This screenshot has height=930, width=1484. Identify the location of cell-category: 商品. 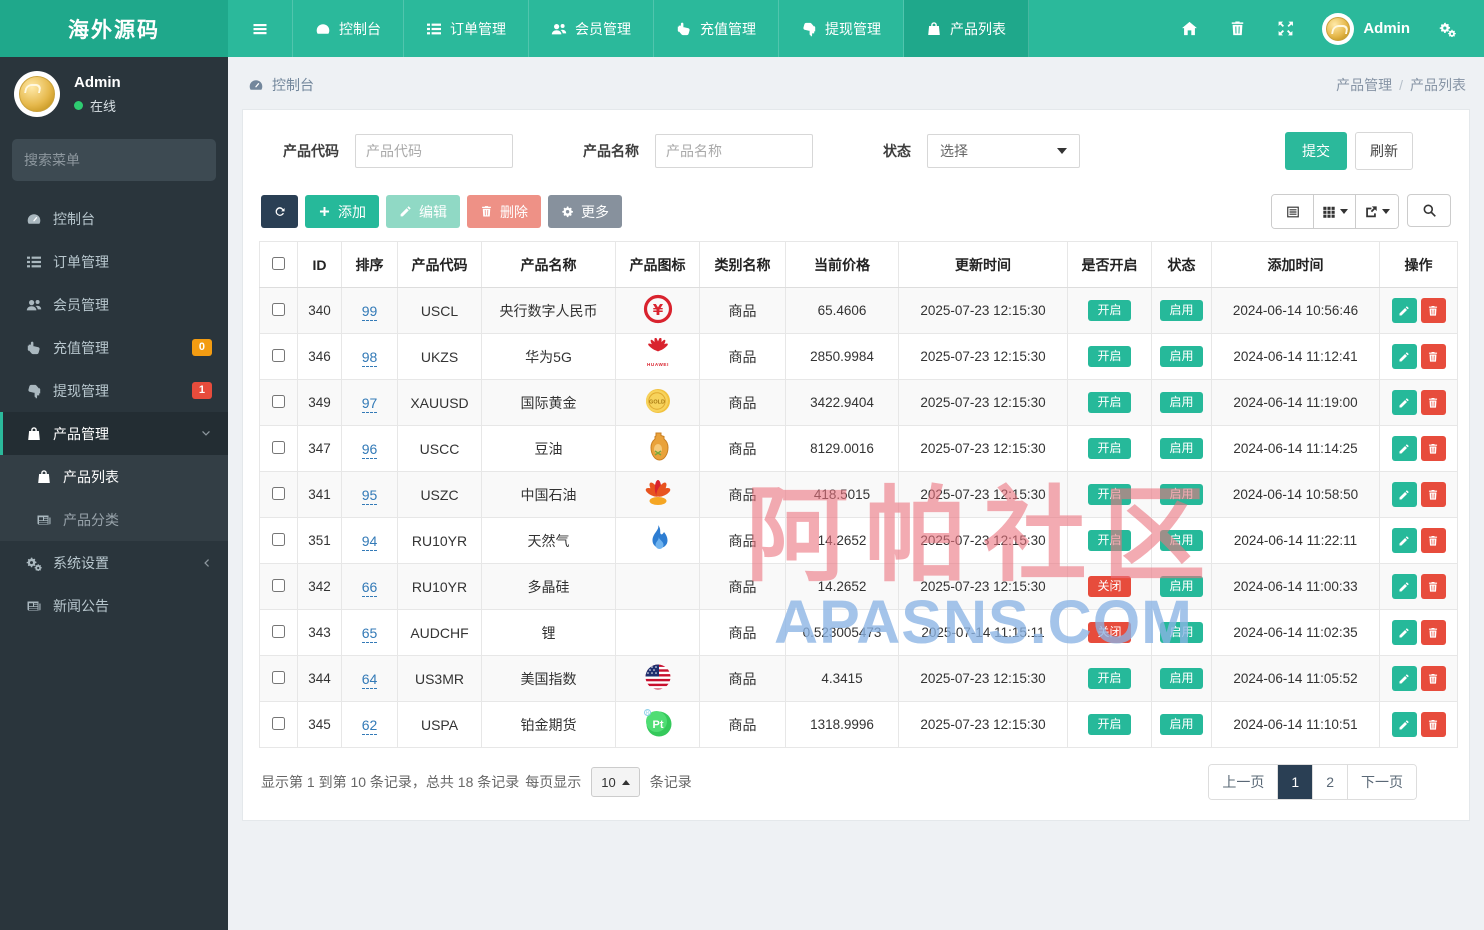
(742, 540).